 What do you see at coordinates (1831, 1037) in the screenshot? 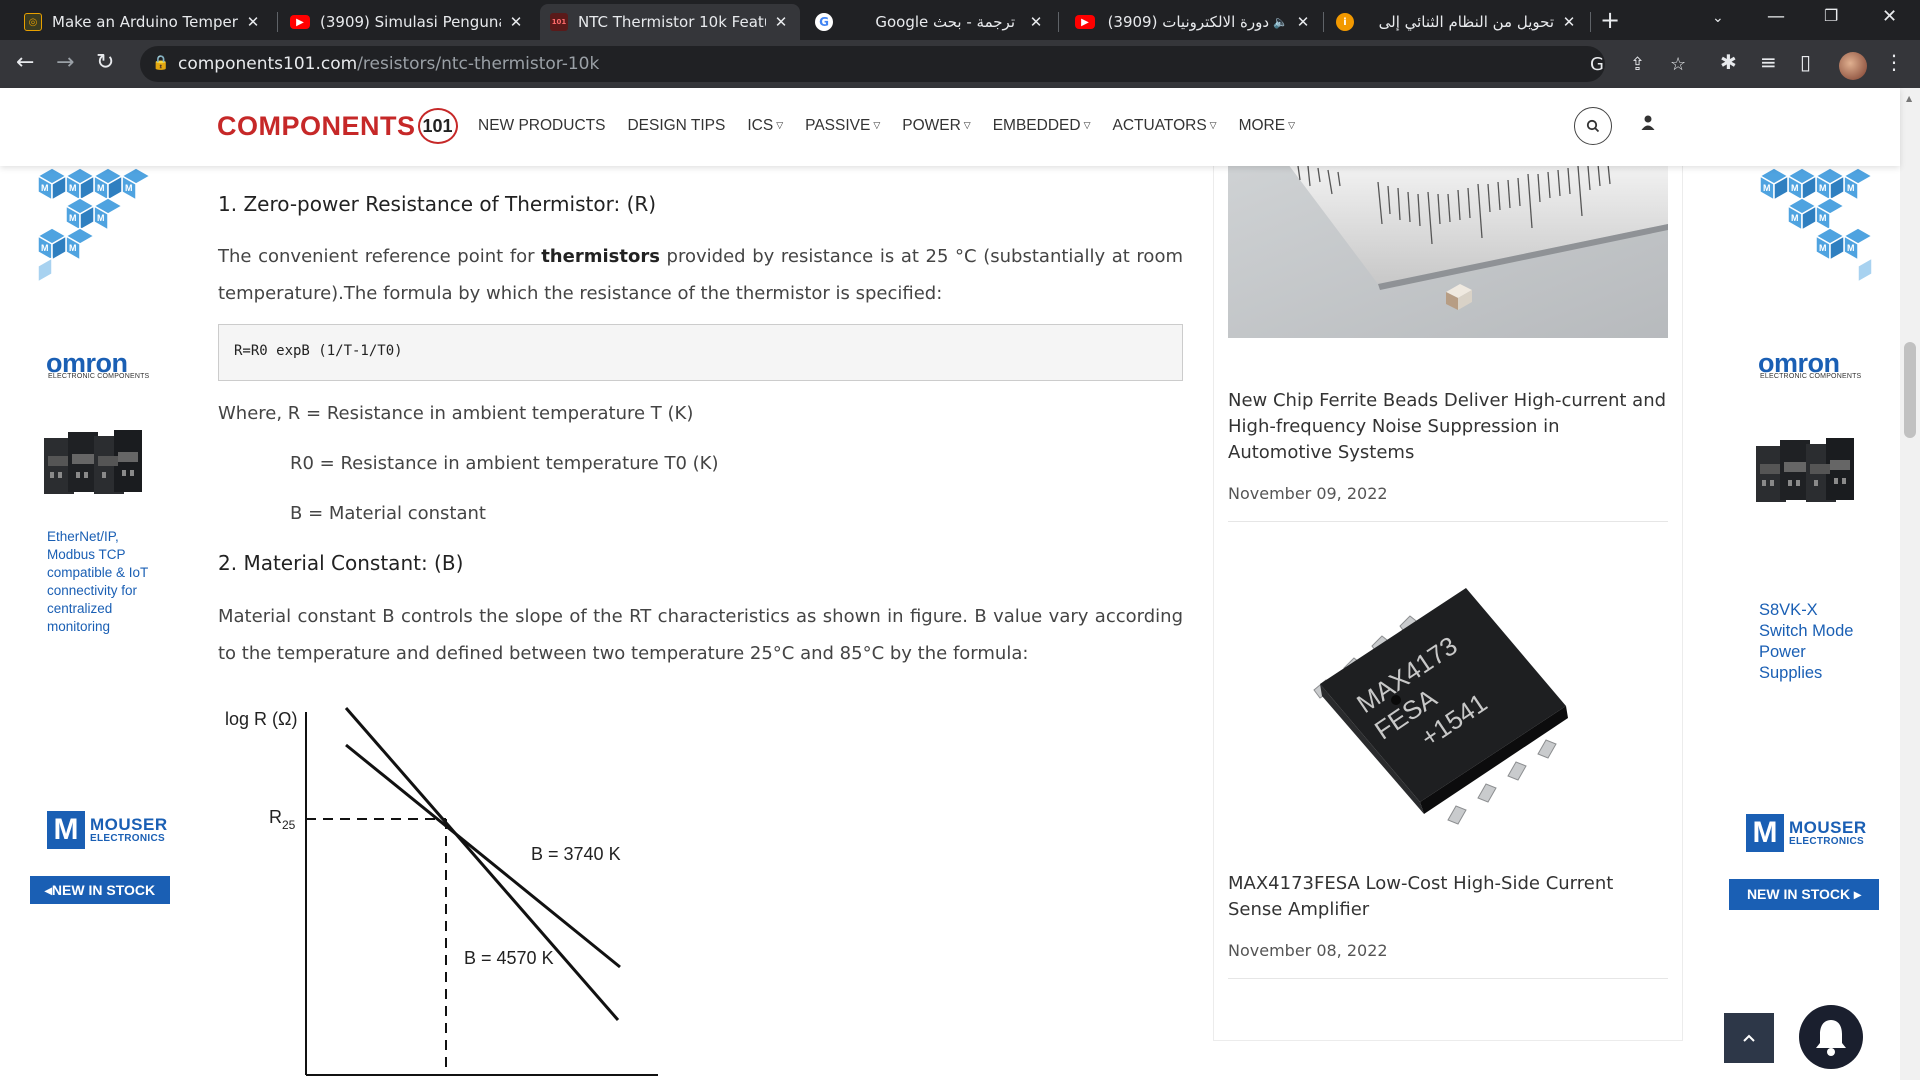
I see `notification-bell-button` at bounding box center [1831, 1037].